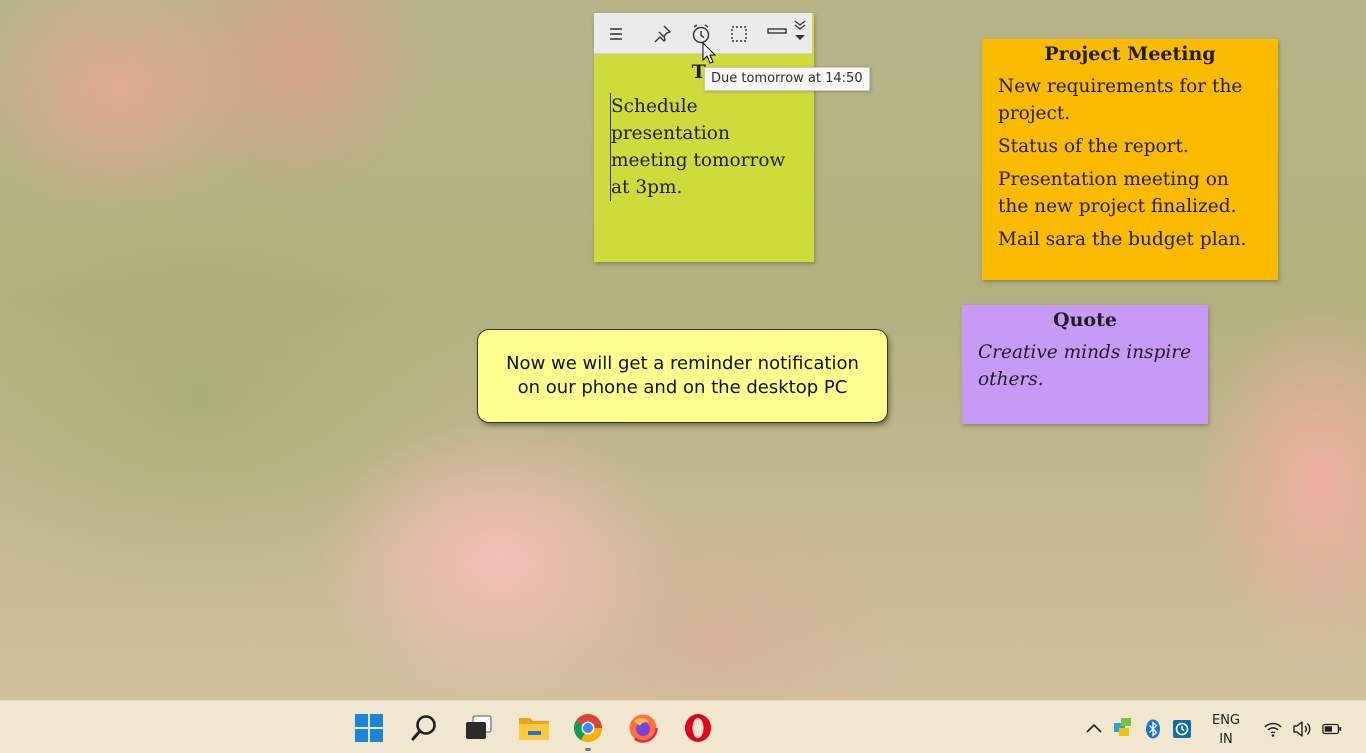  I want to click on list-item: Mail sara the budget plan., so click(1122, 239).